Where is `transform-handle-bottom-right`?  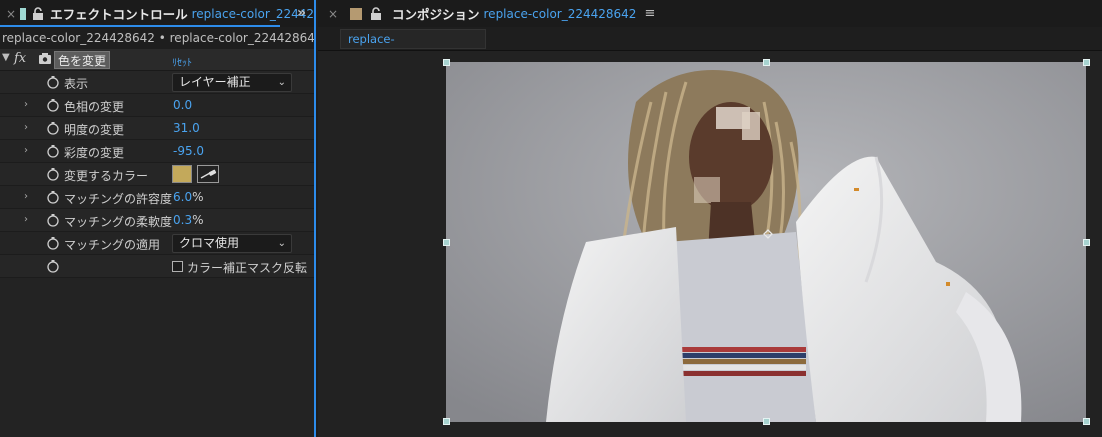
transform-handle-bottom-right is located at coordinates (1086, 421).